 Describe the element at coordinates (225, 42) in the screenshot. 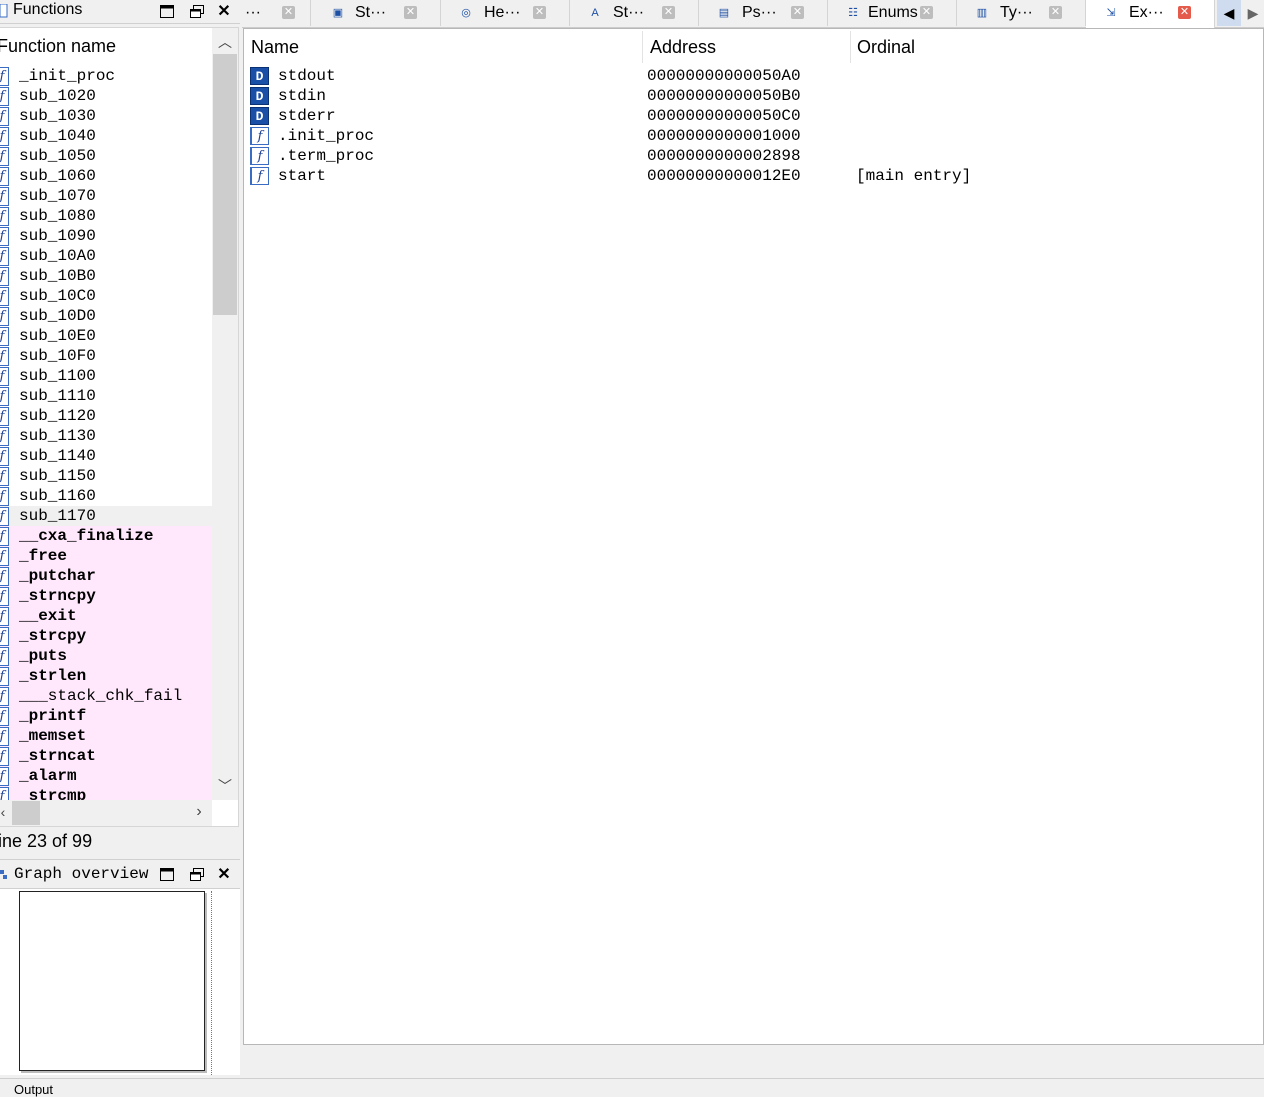

I see `scroll-up-icon: ︿` at that location.